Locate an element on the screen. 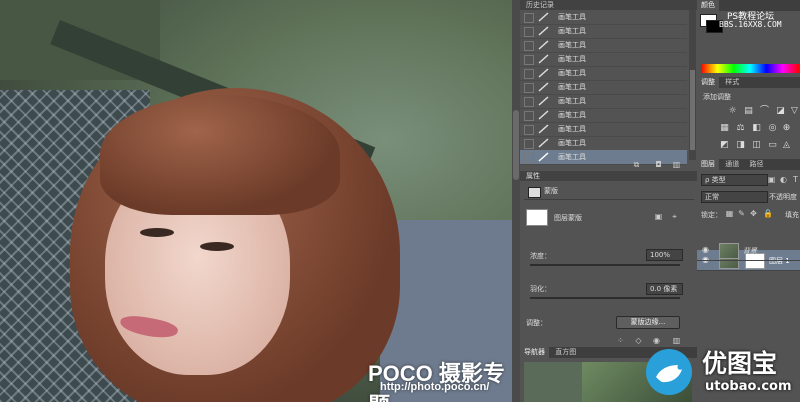  filter-pixel-icon: ▣ is located at coordinates (771, 179).